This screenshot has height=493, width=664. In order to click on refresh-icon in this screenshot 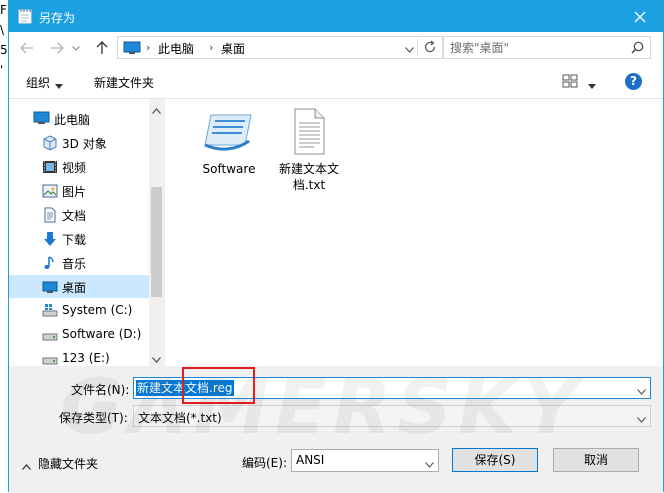, I will do `click(430, 46)`.